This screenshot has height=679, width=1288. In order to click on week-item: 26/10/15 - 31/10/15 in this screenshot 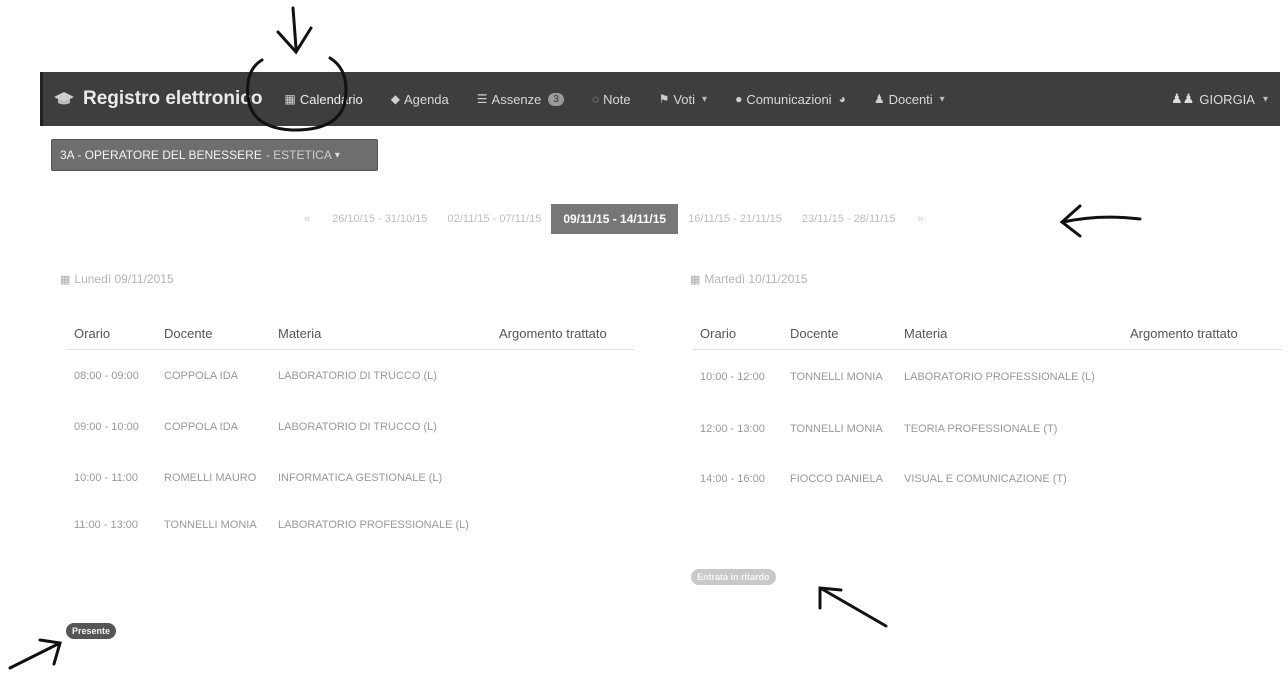, I will do `click(379, 219)`.